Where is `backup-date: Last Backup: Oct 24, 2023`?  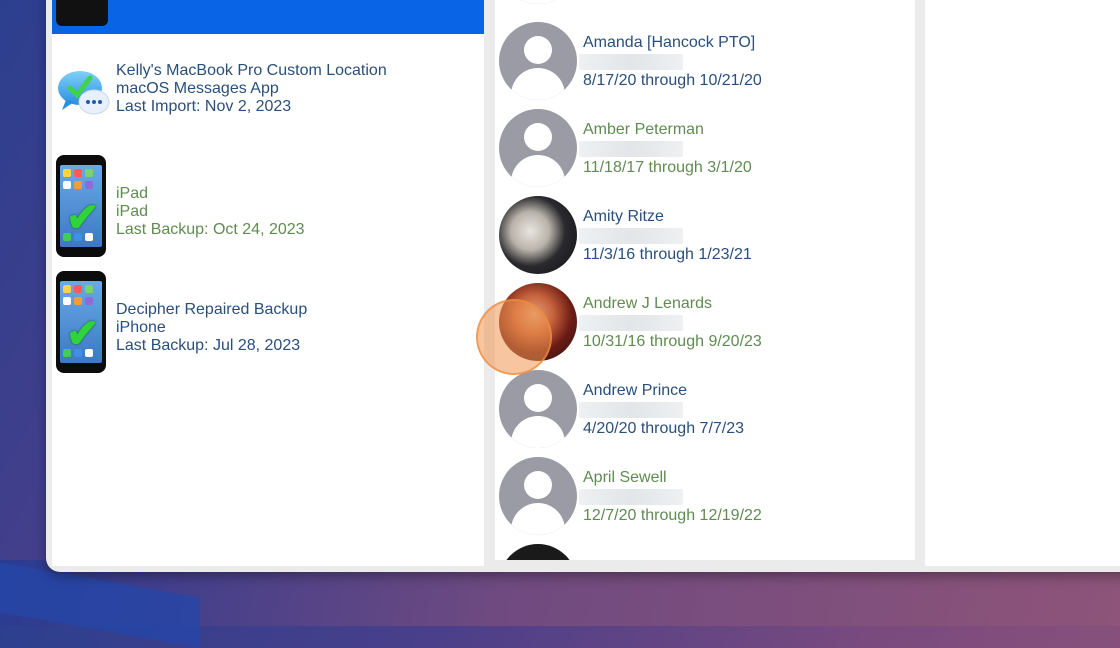 backup-date: Last Backup: Oct 24, 2023 is located at coordinates (210, 229).